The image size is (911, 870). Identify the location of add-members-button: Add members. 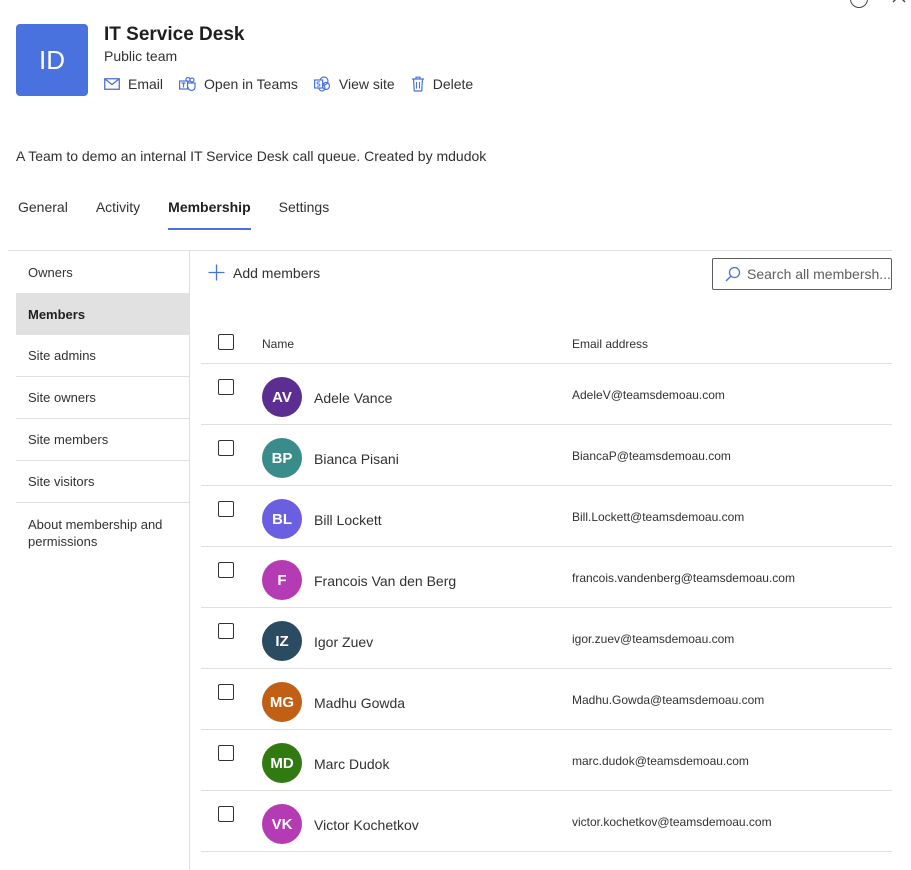
(264, 272).